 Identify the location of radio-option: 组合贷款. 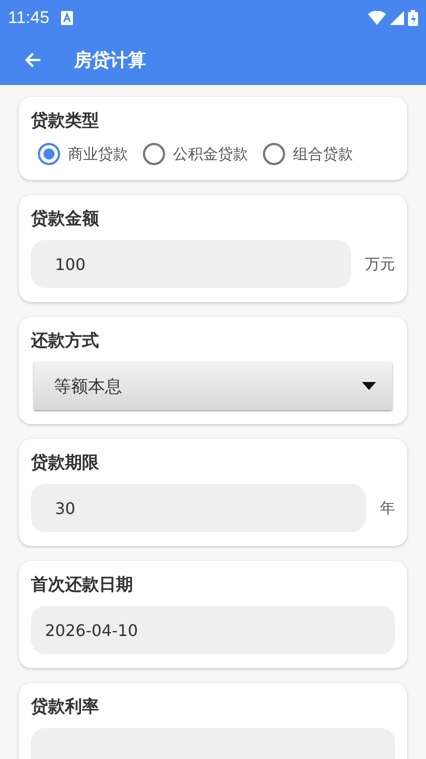
(307, 154).